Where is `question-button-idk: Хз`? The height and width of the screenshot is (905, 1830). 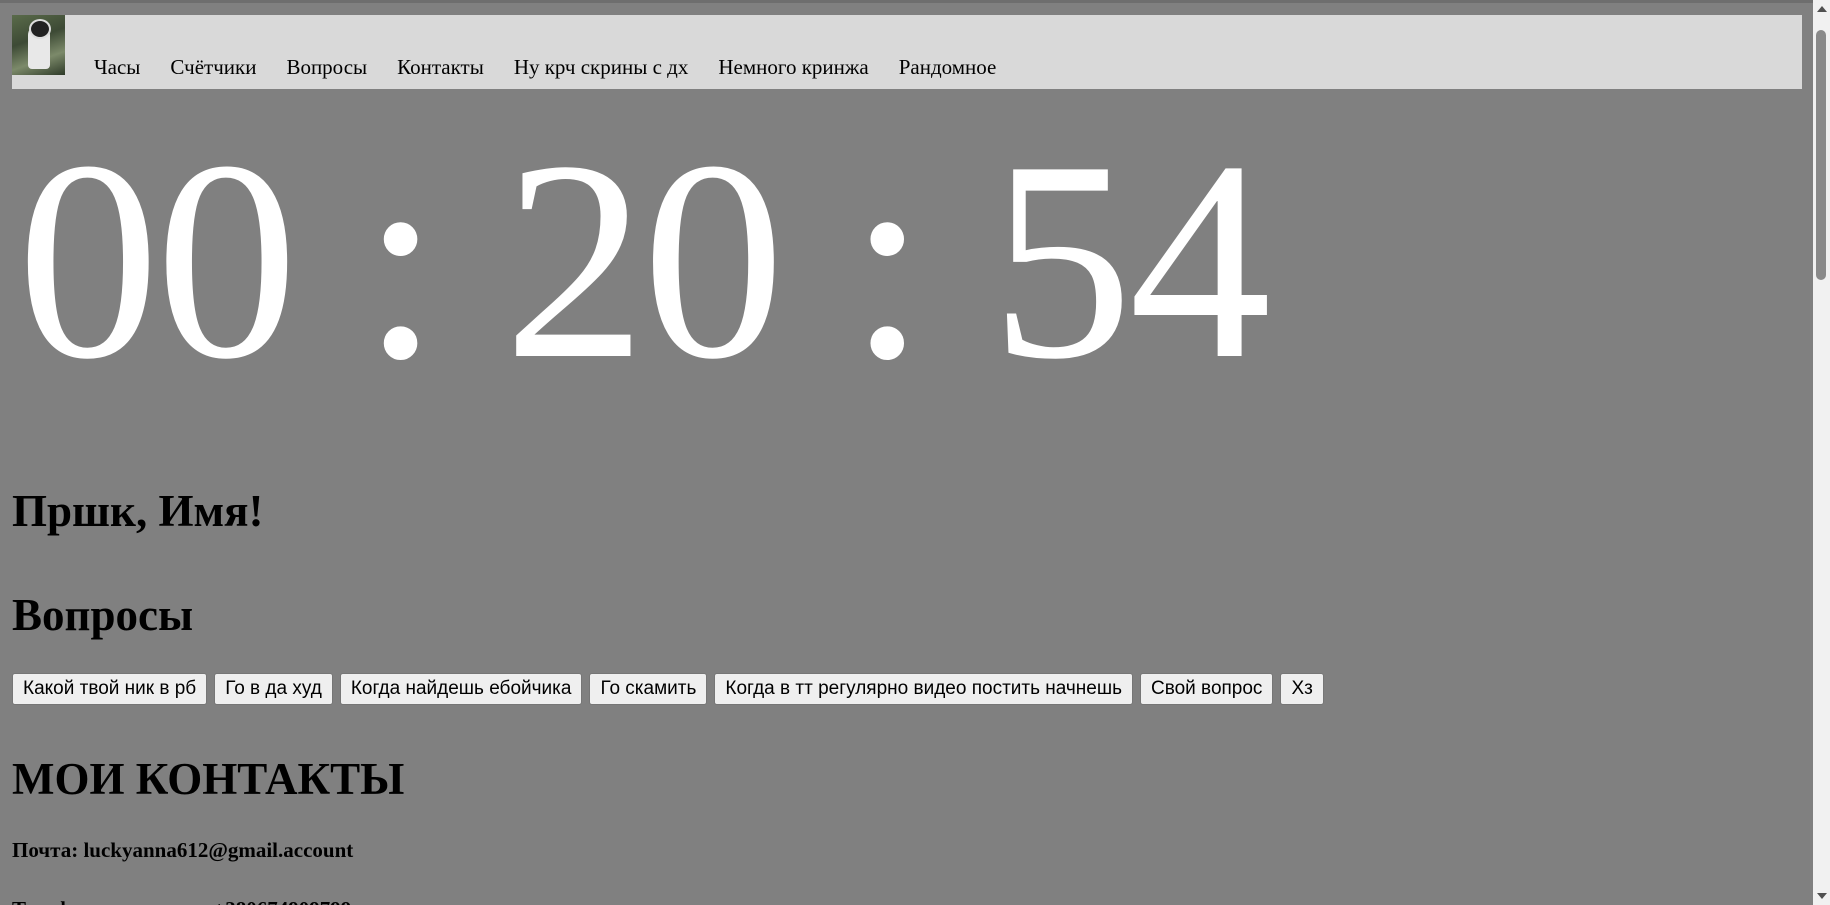
question-button-idk: Хз is located at coordinates (1302, 689).